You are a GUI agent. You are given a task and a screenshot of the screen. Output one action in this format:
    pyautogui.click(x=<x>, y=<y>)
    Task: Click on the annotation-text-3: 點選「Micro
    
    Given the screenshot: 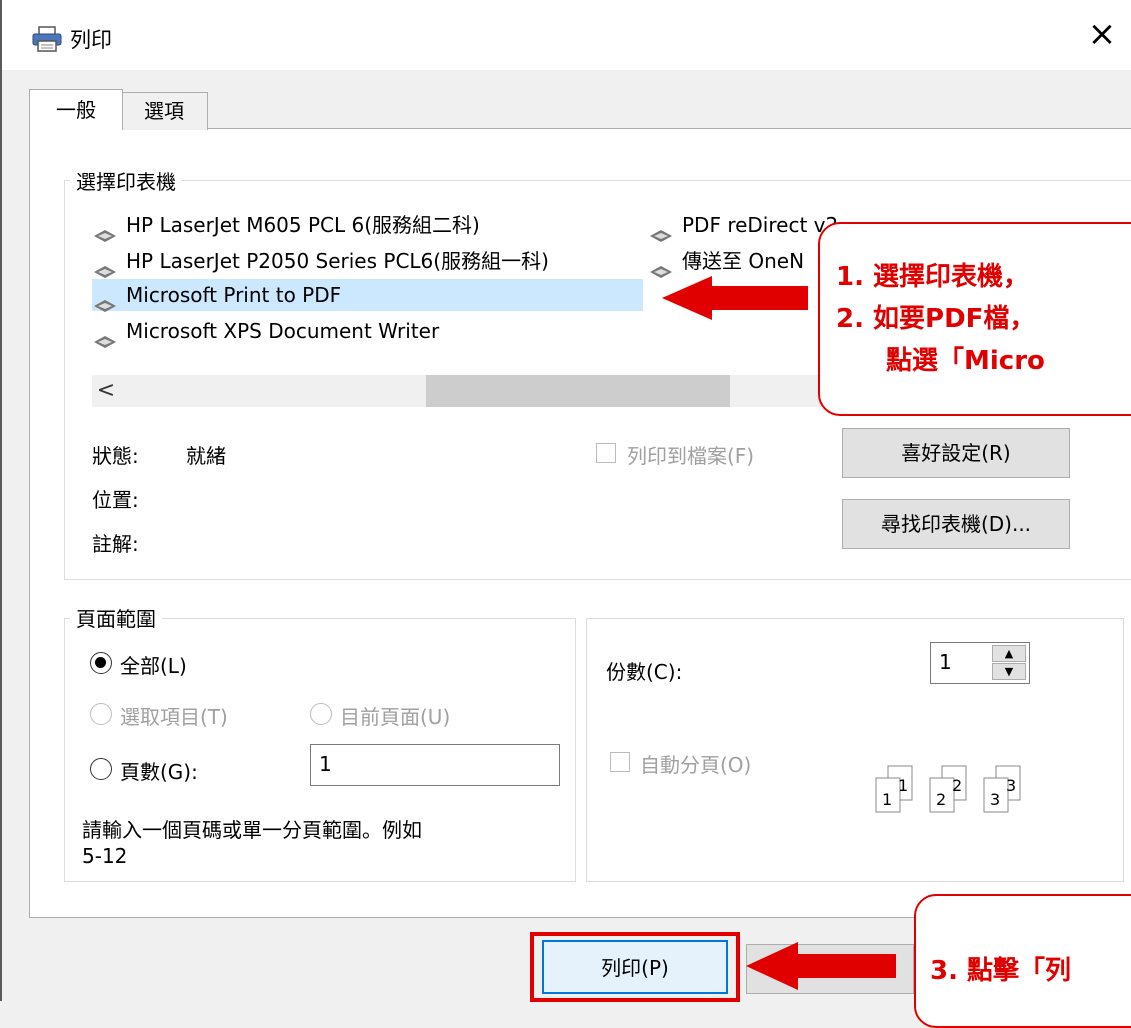 What is the action you would take?
    pyautogui.click(x=965, y=361)
    